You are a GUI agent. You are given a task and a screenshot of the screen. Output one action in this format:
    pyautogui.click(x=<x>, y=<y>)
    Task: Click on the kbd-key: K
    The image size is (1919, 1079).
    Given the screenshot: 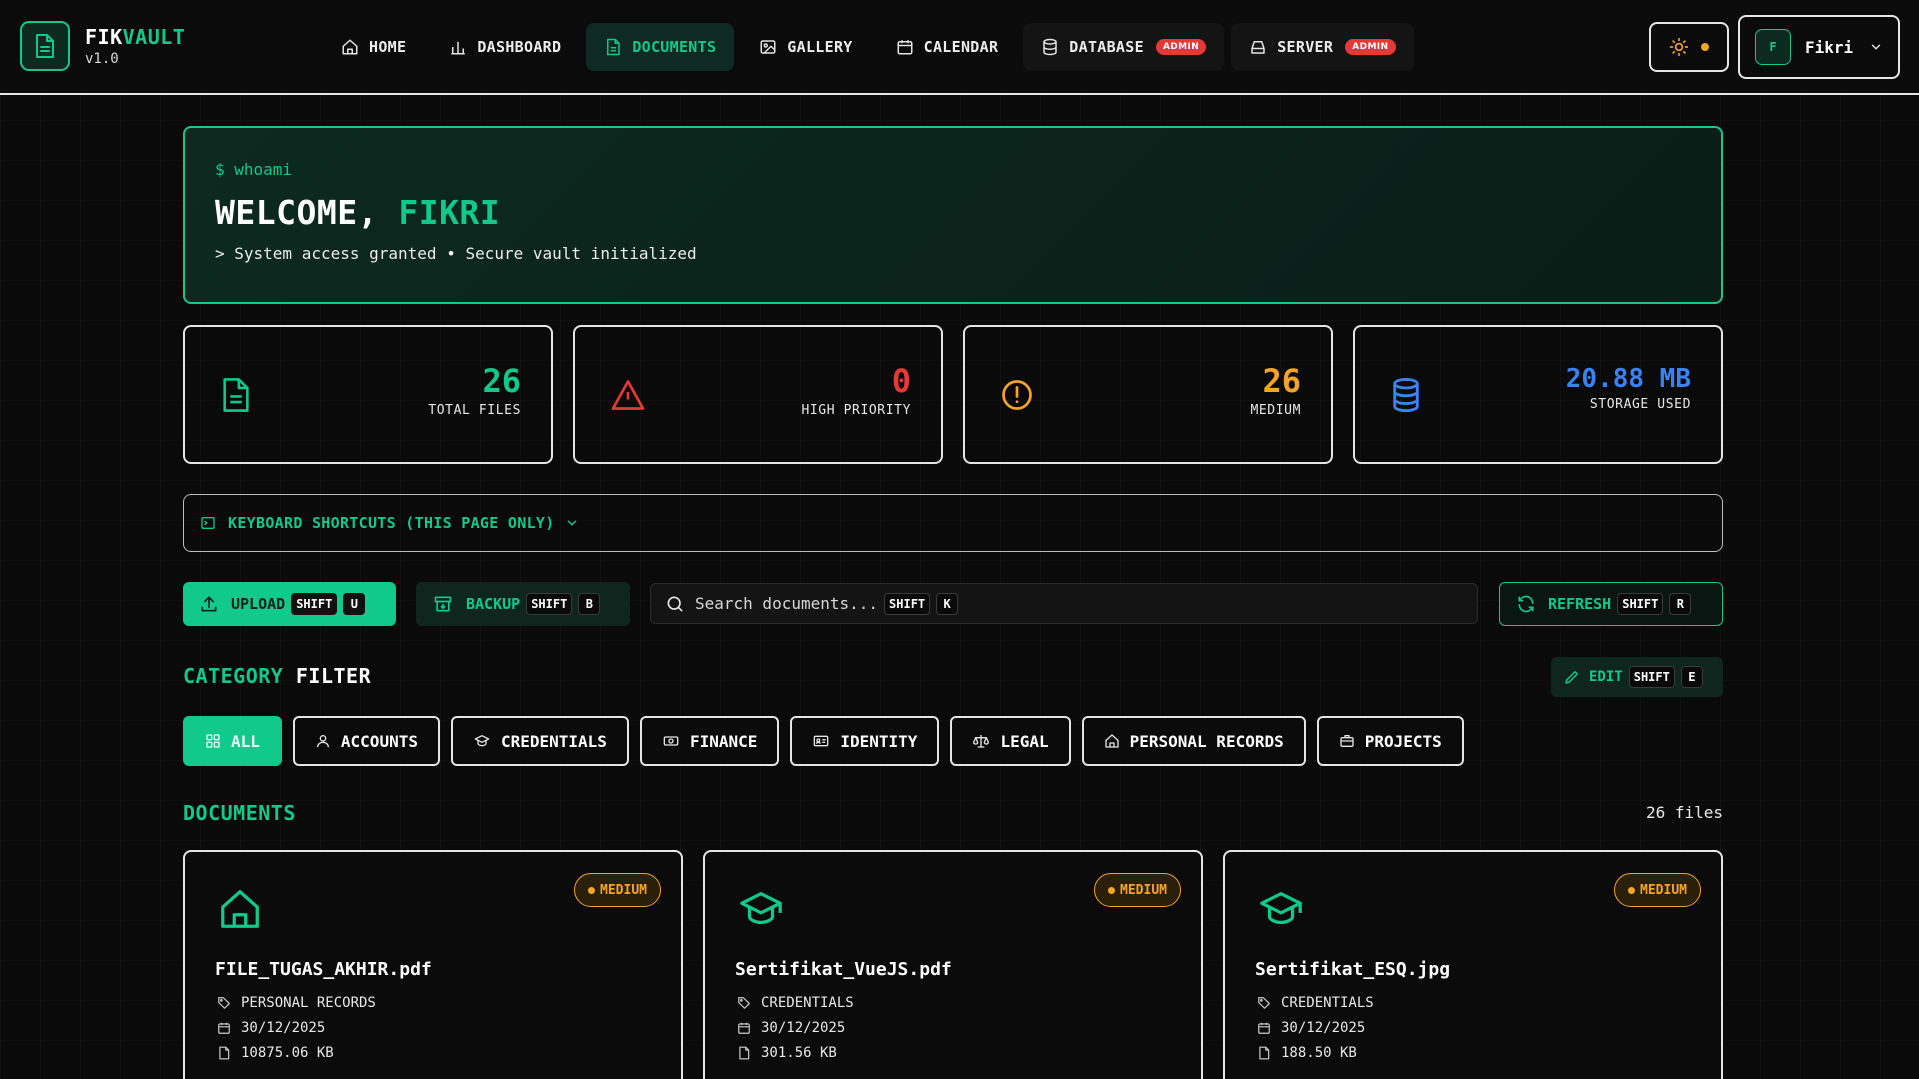 What is the action you would take?
    pyautogui.click(x=947, y=603)
    